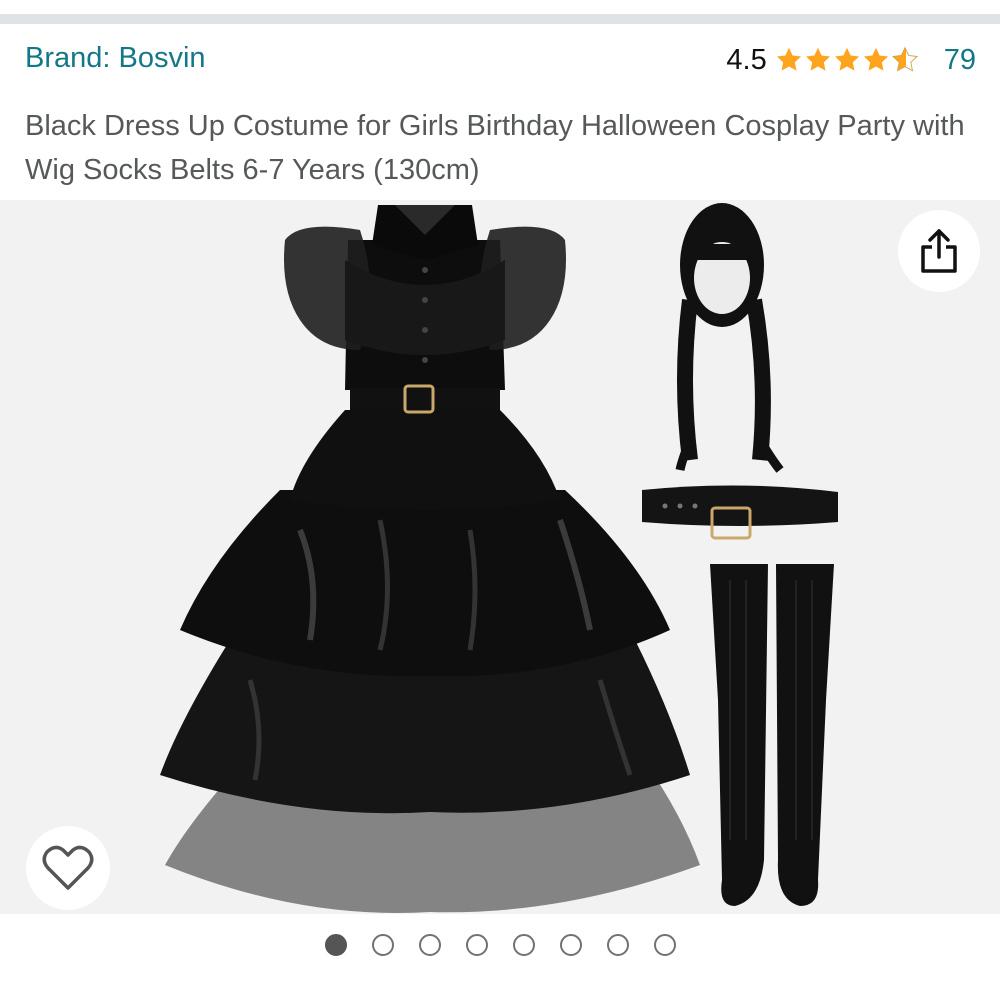  I want to click on star-rating, so click(847, 60).